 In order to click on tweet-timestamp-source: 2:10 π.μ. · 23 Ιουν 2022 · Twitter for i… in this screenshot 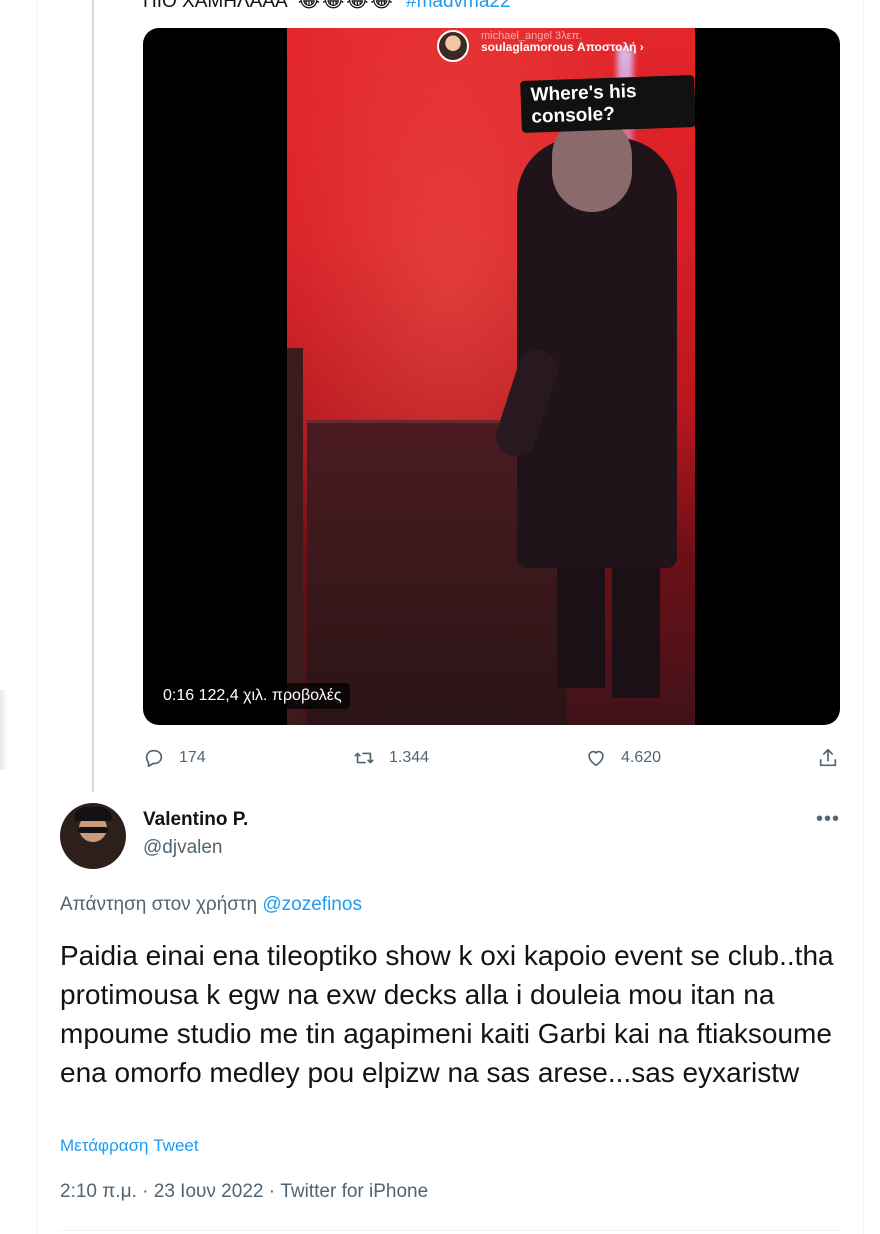, I will do `click(244, 1192)`.